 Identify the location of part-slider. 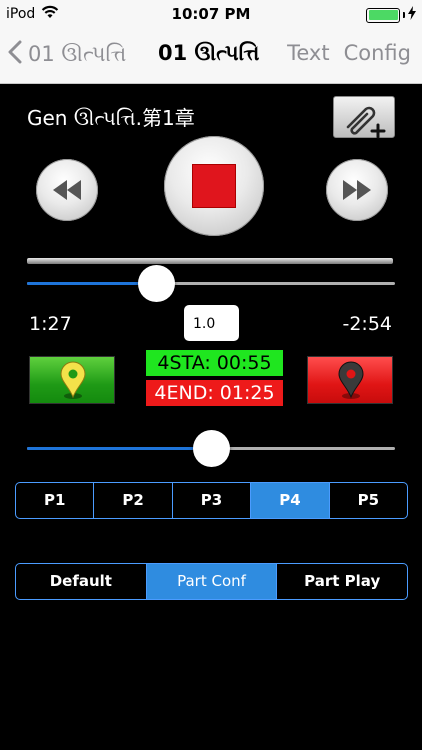
(211, 448).